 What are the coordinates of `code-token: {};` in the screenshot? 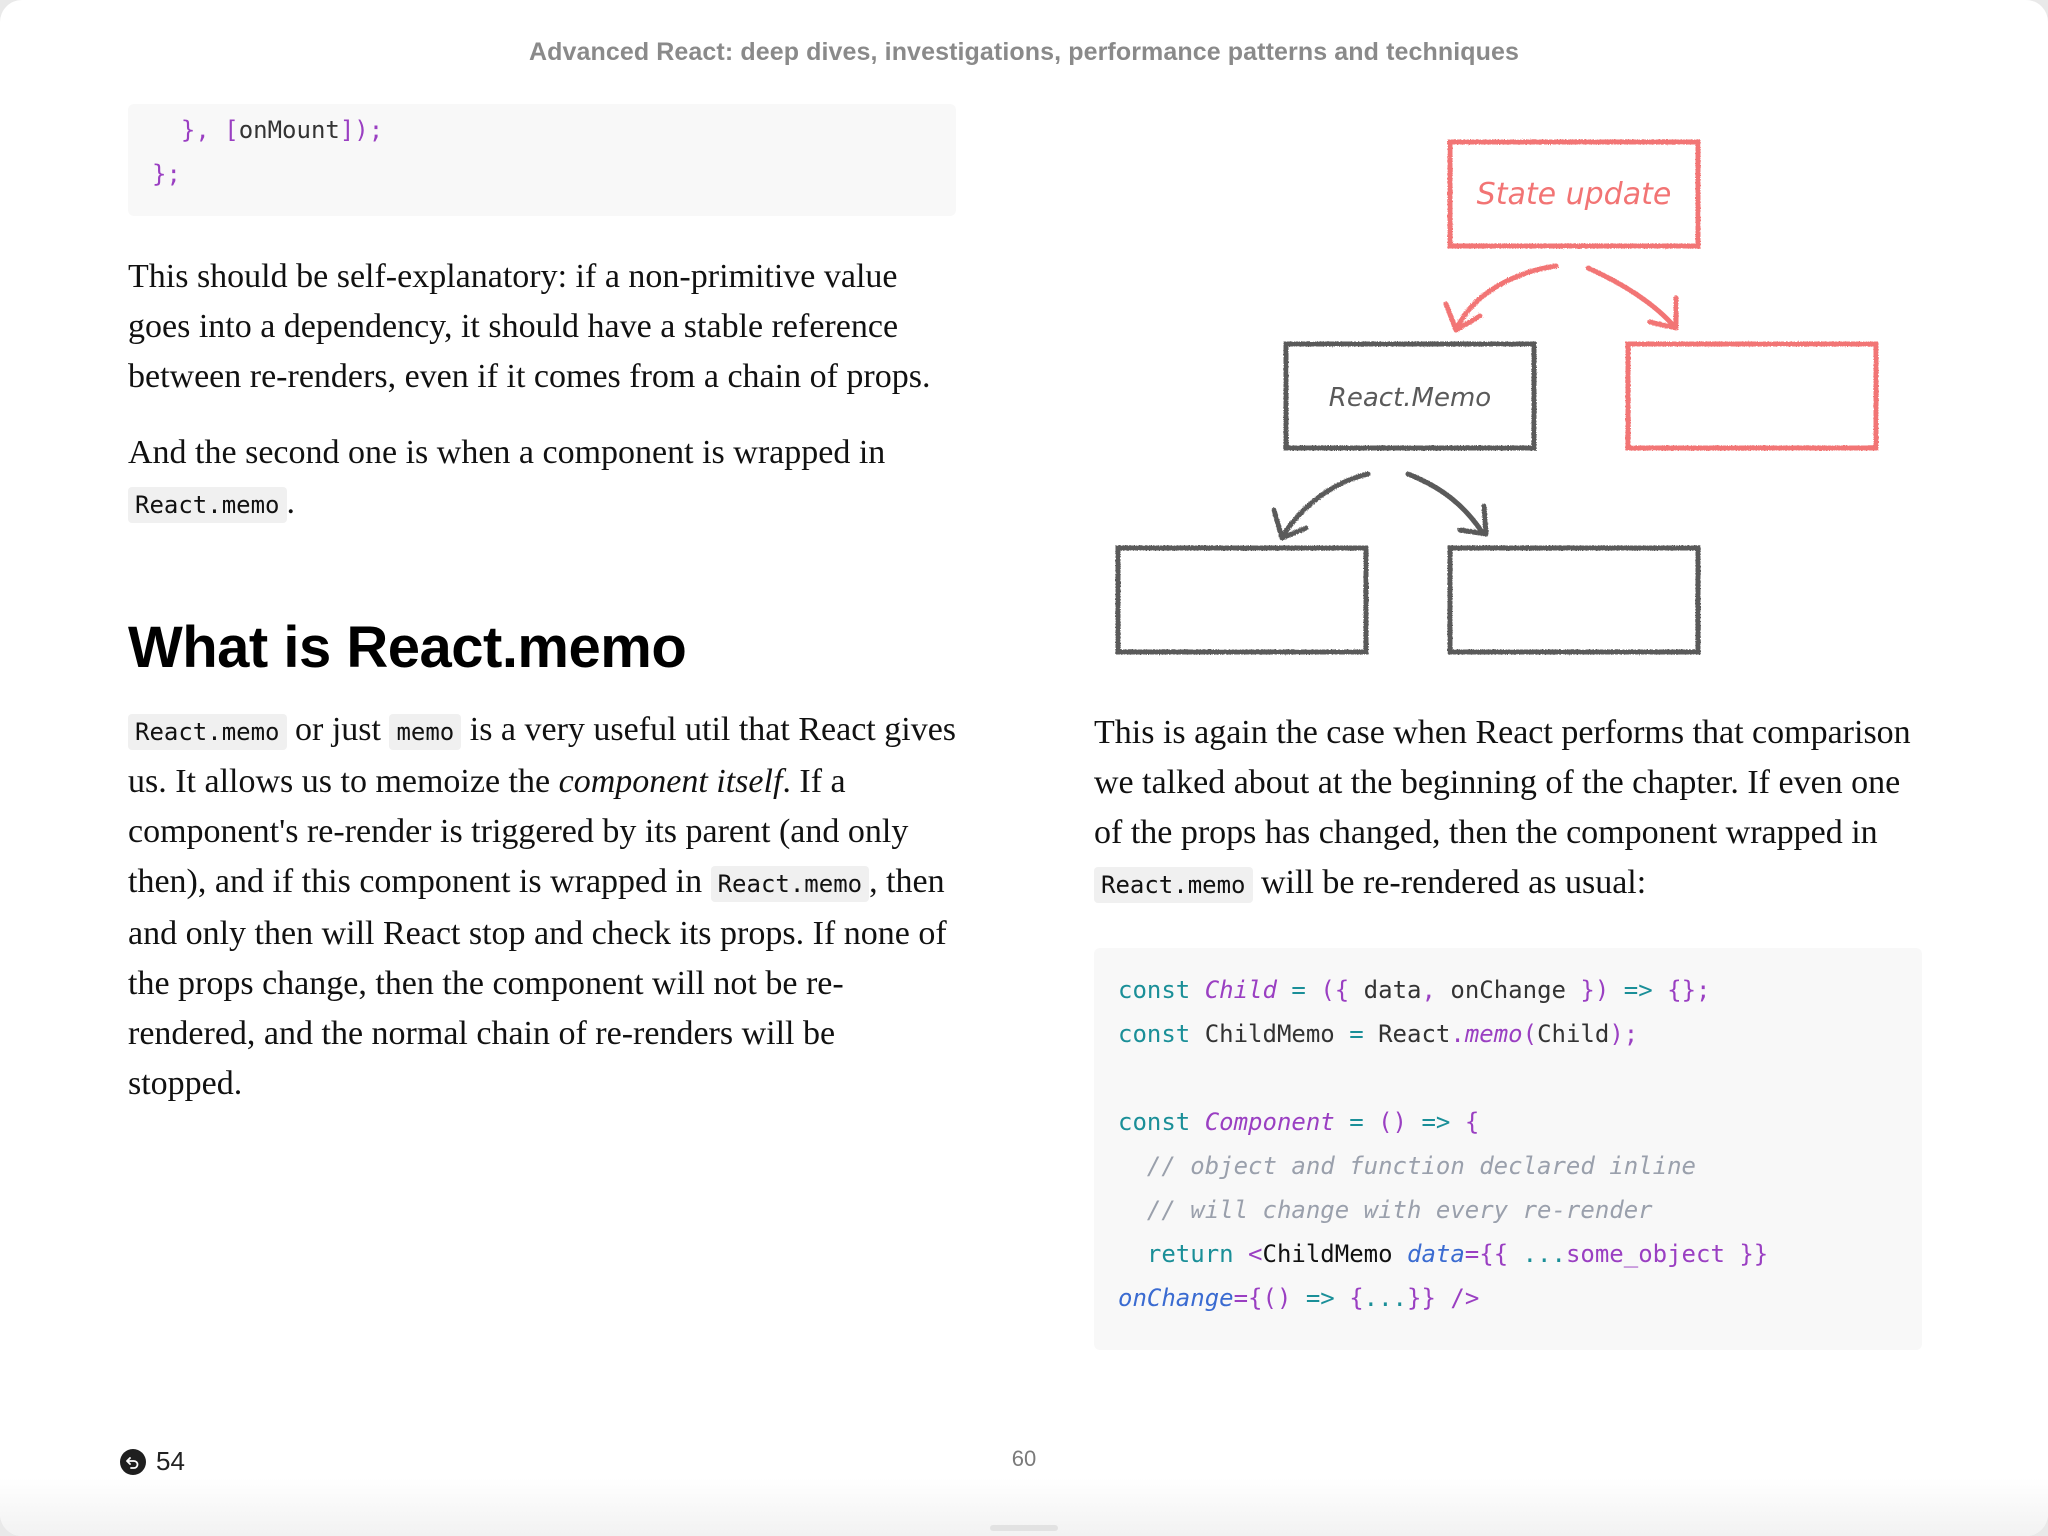 It's located at (1689, 990).